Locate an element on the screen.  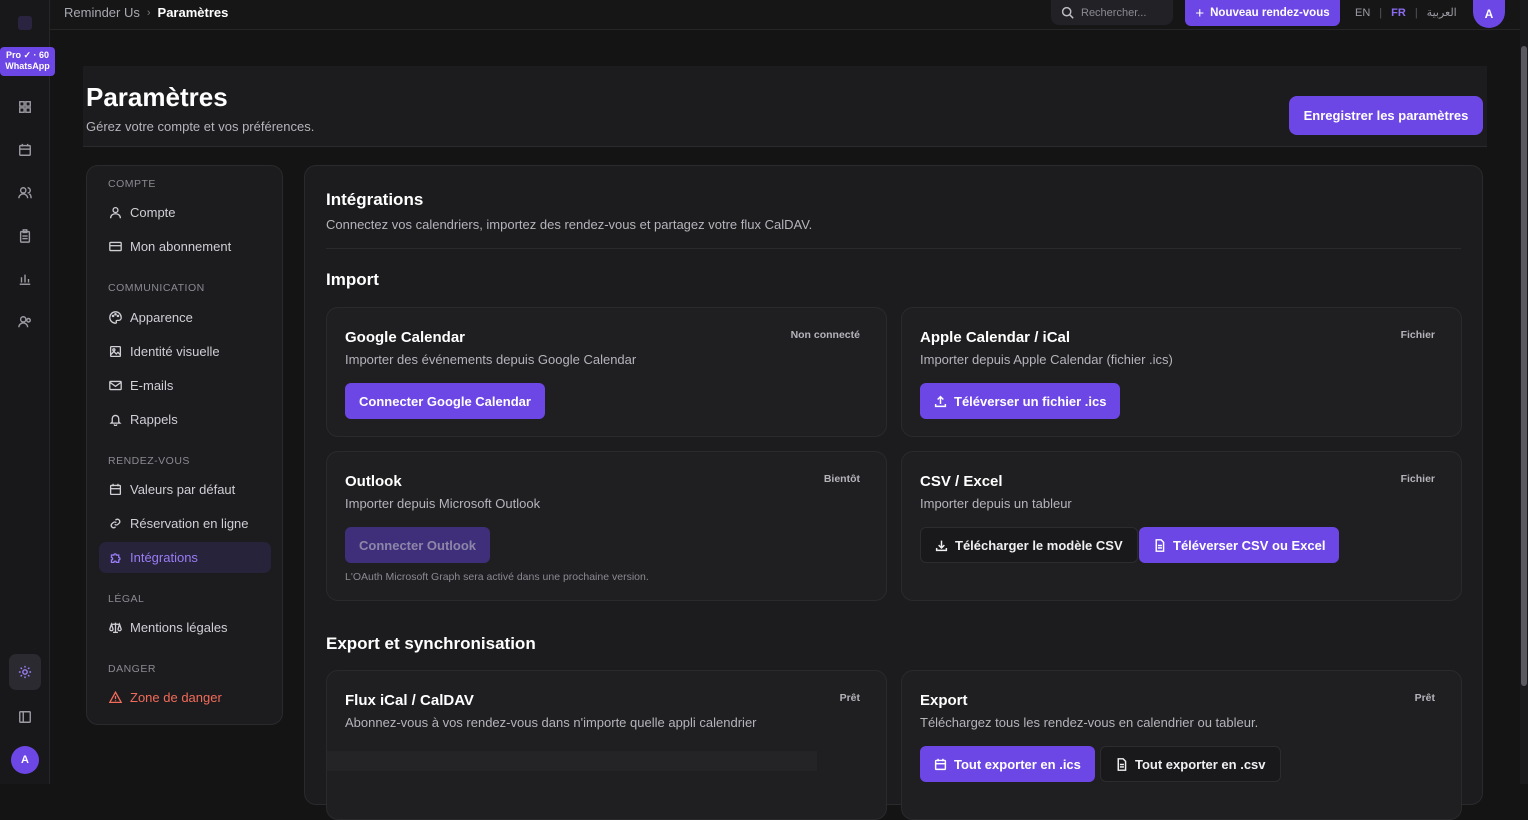
nav-item-compte: Compte is located at coordinates (185, 212).